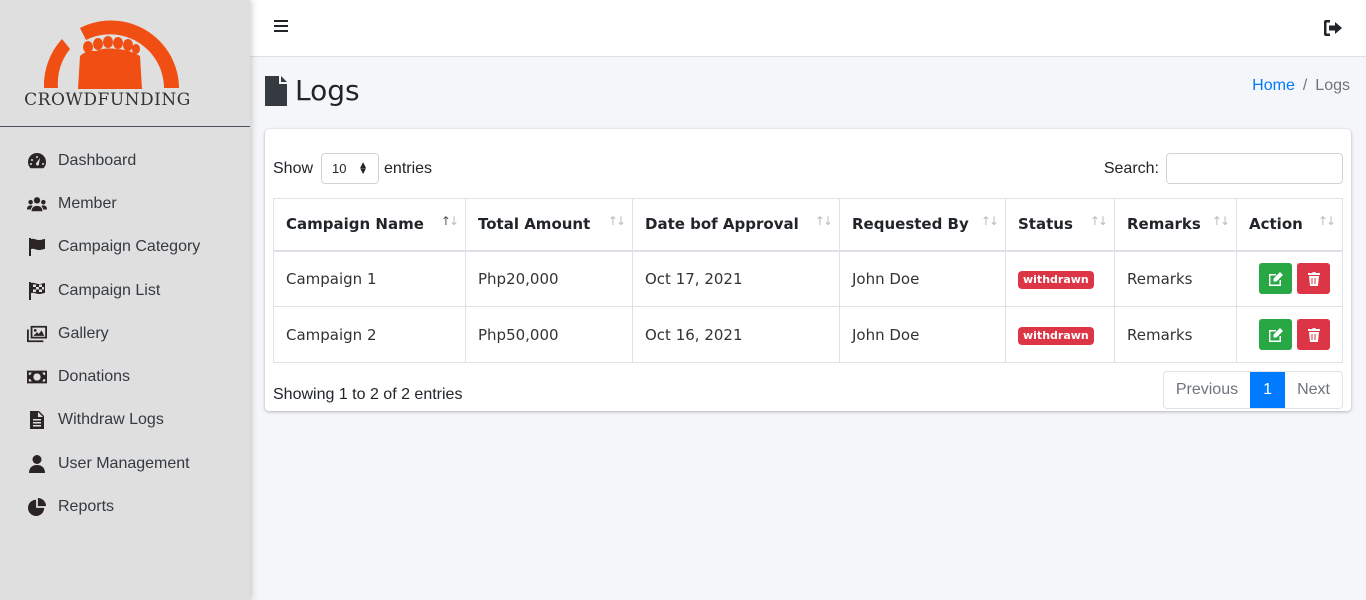  I want to click on cell-campaign: Campaign 2, so click(369, 334).